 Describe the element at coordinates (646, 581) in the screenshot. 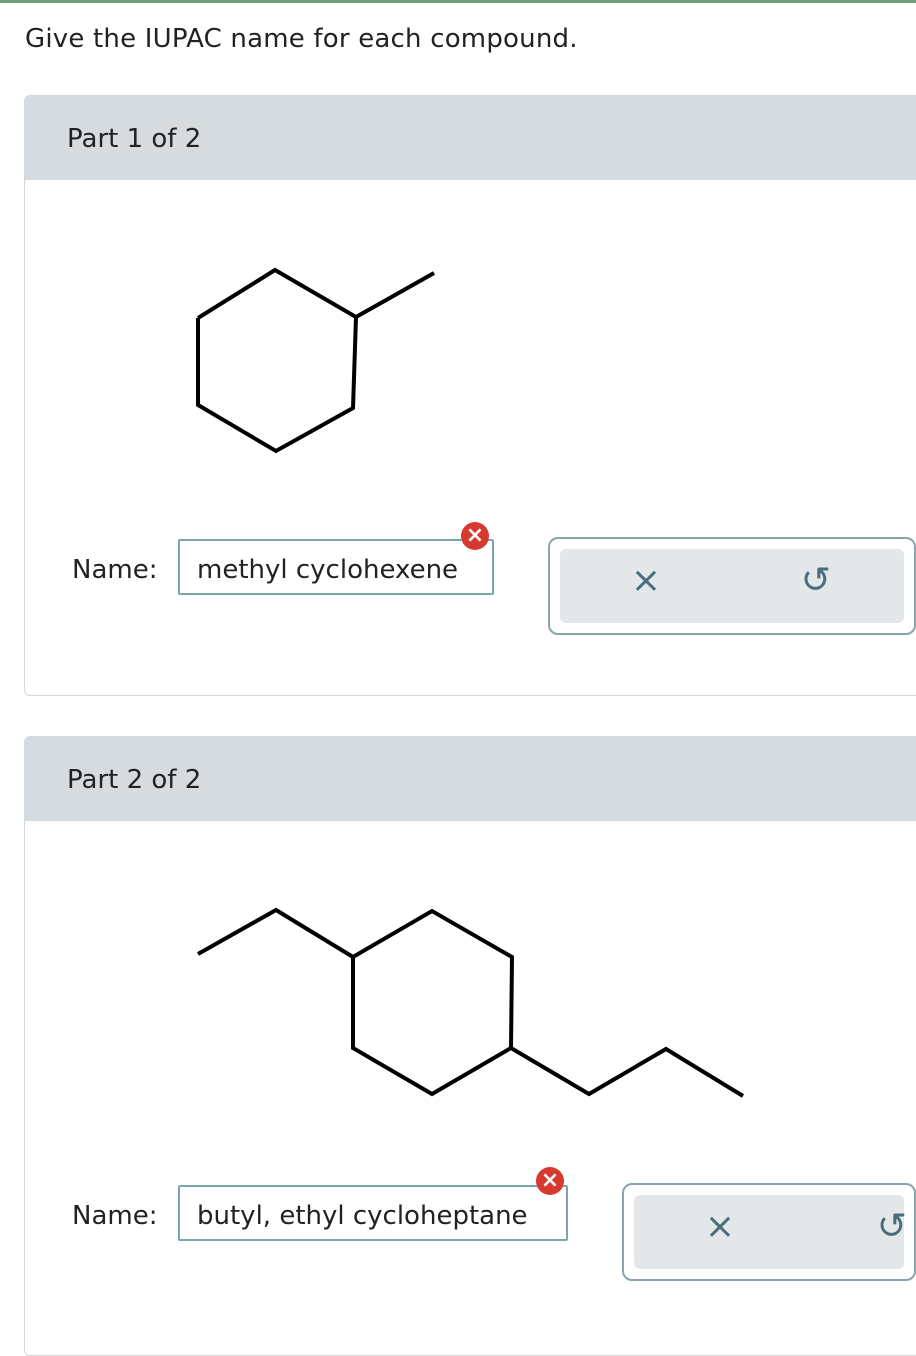

I see `part-1-clear-icon: ×` at that location.